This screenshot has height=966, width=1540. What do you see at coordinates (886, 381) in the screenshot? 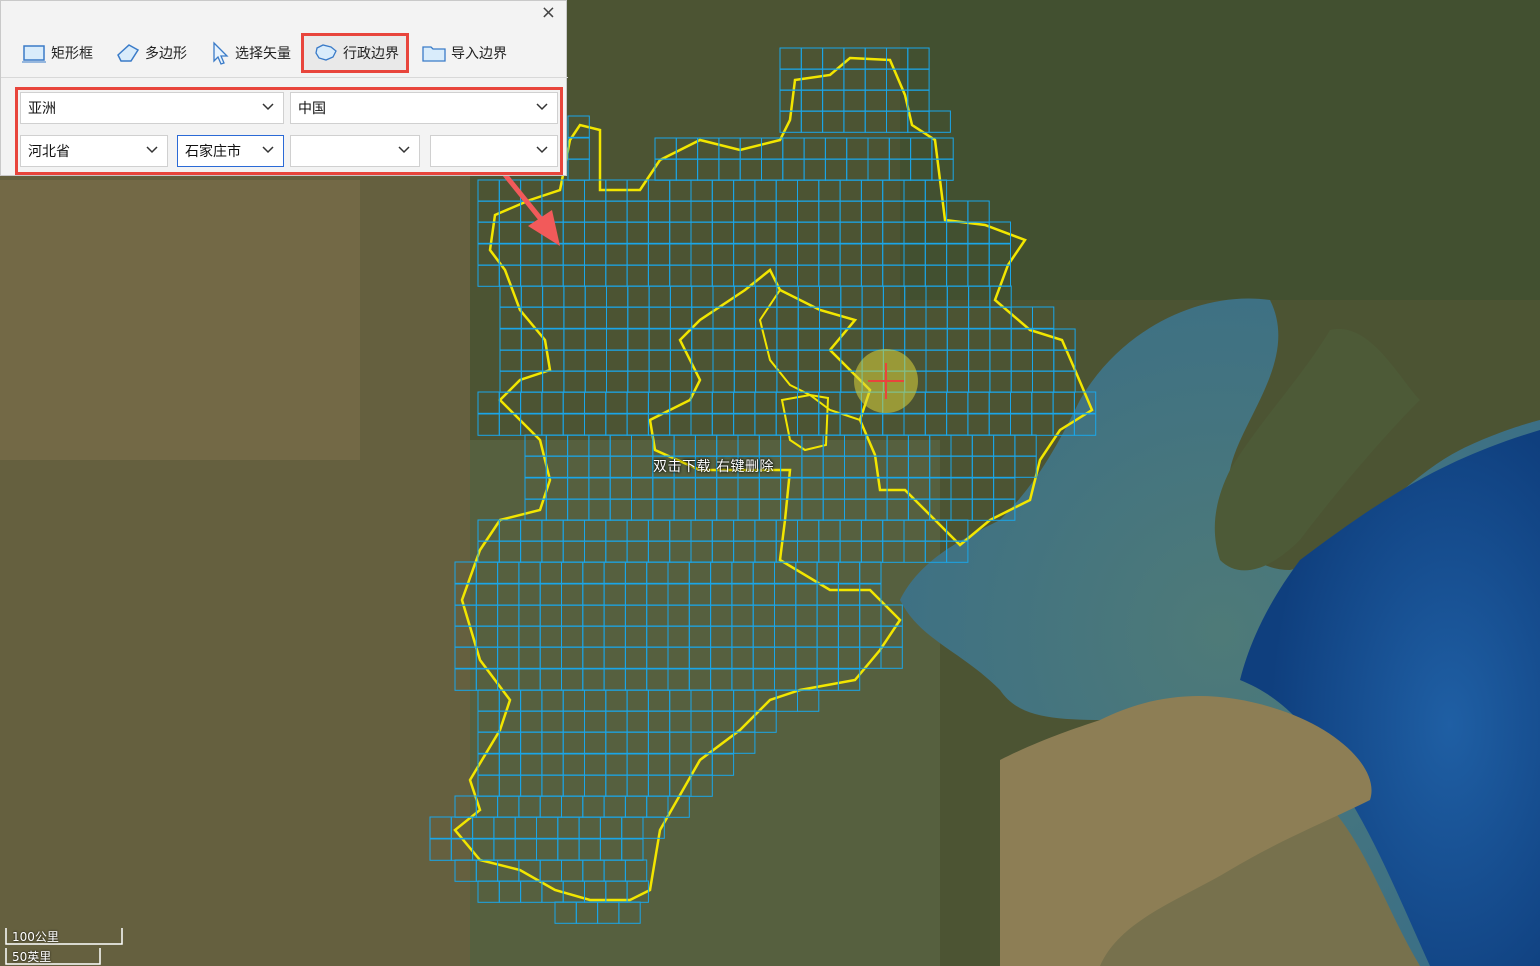
I see `crosshair-marker` at bounding box center [886, 381].